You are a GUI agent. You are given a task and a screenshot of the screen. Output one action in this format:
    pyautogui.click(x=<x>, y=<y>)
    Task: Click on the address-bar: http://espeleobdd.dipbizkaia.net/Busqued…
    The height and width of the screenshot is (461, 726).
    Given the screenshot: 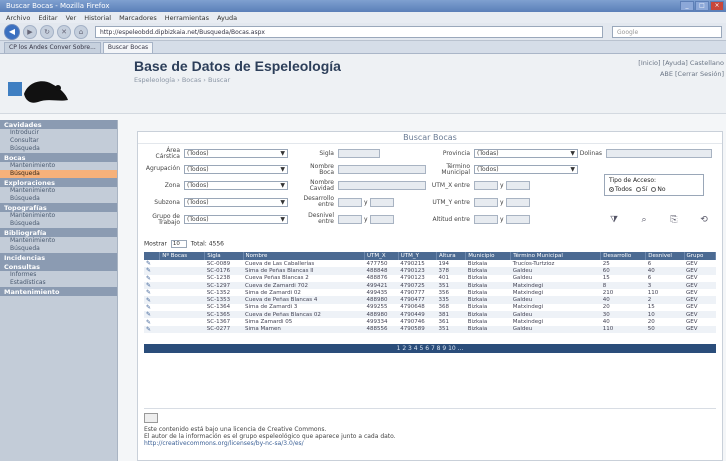 What is the action you would take?
    pyautogui.click(x=349, y=31)
    